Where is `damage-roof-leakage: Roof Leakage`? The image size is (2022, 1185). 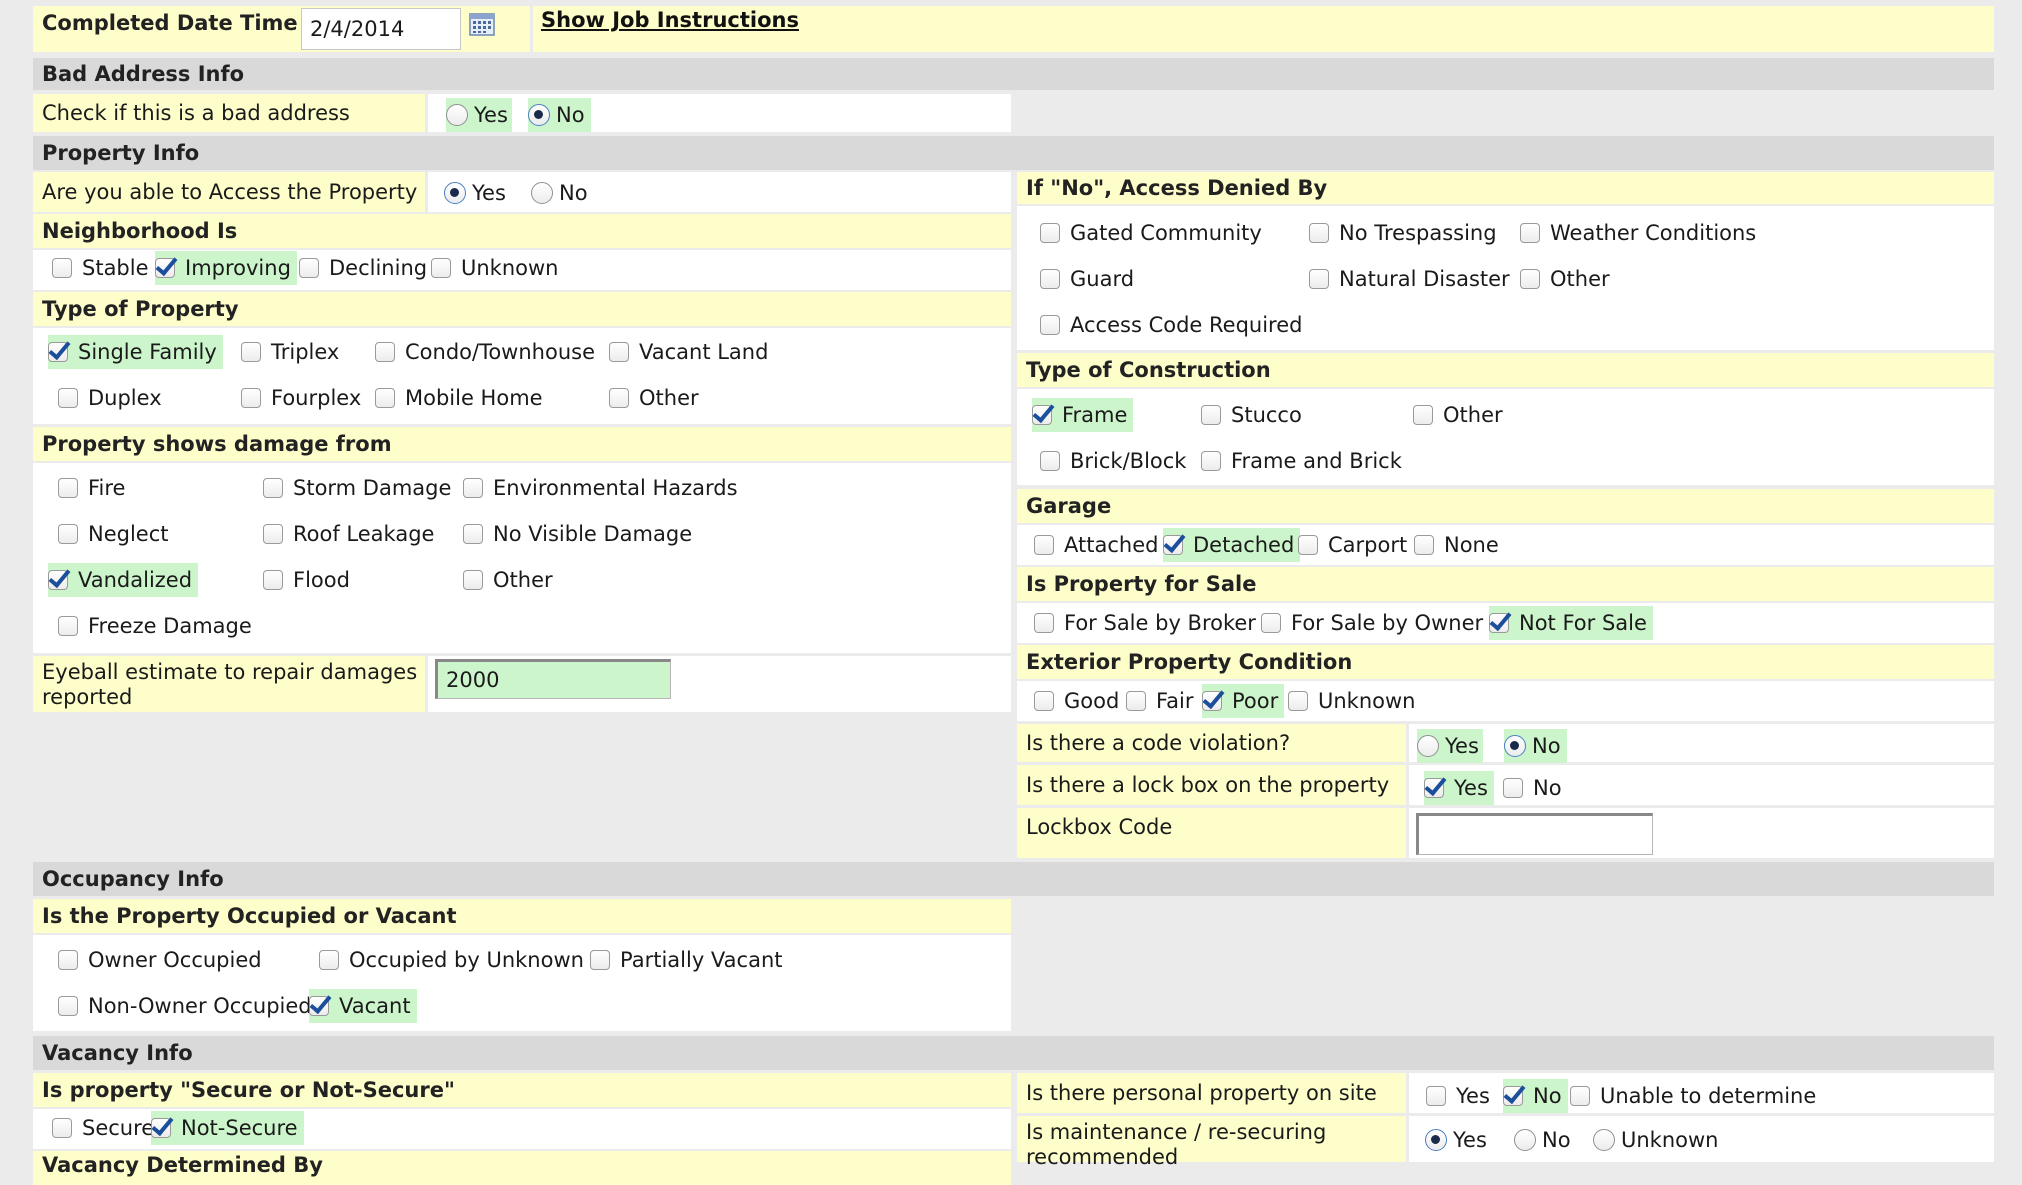 damage-roof-leakage: Roof Leakage is located at coordinates (348, 534).